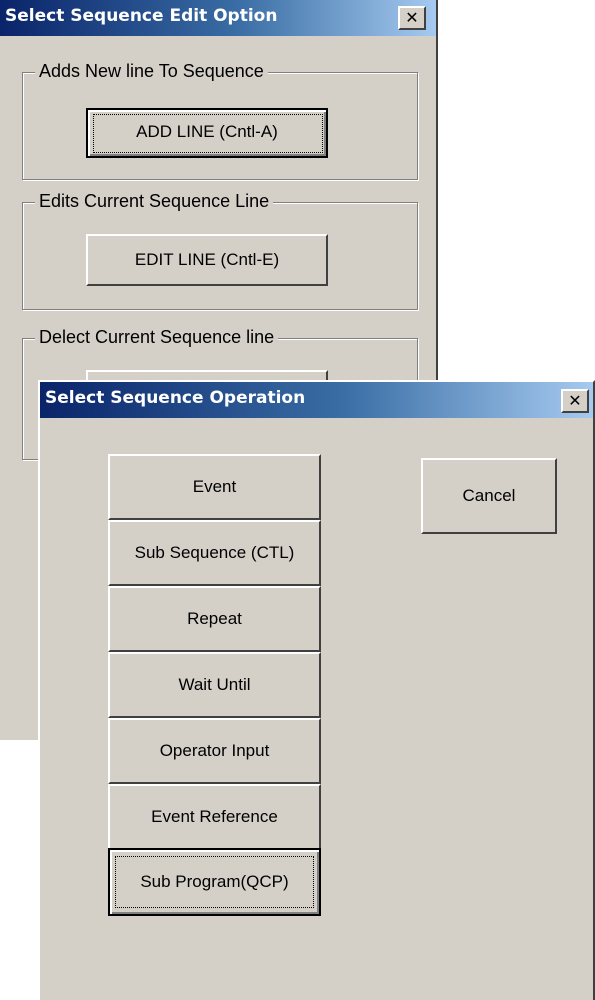 This screenshot has width=595, height=1000. I want to click on edit-line-button: EDIT LINE (Cntl-E), so click(207, 260).